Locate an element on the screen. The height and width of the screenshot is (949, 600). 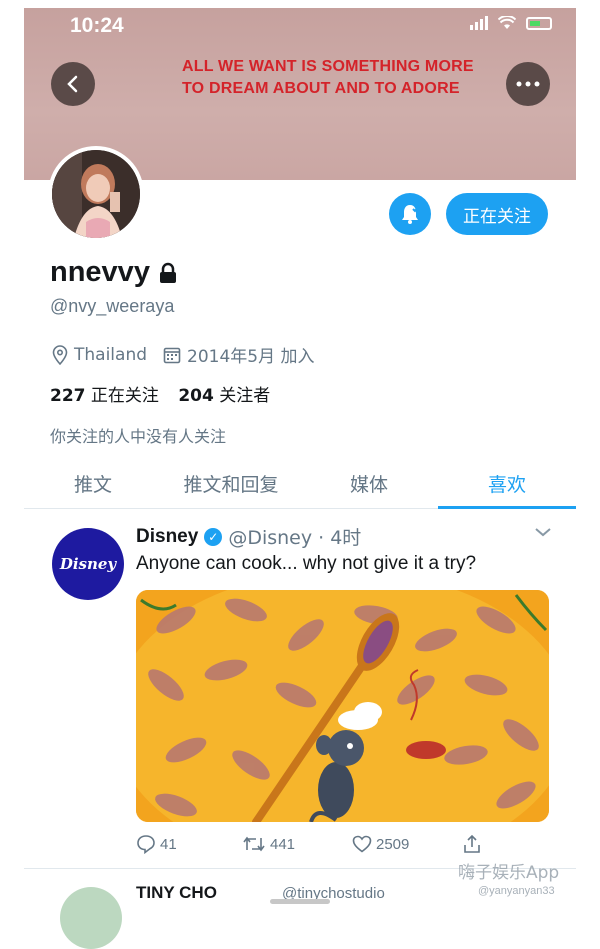
tweet-actions: 41 441 2509 is located at coordinates (342, 844).